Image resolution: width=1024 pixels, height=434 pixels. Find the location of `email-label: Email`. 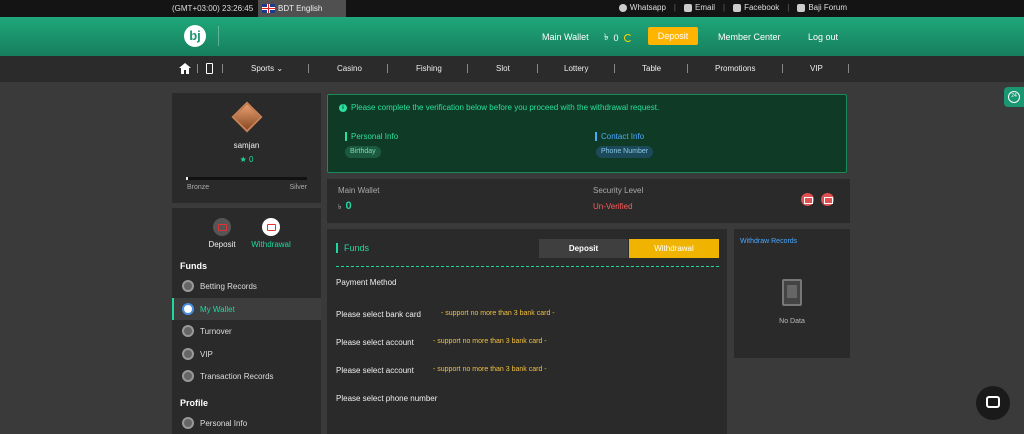

email-label: Email is located at coordinates (705, 7).